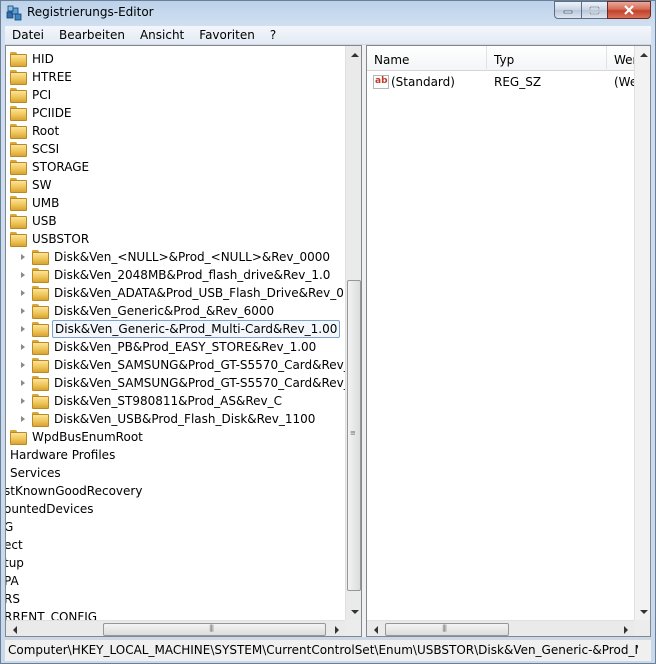 The image size is (656, 664). I want to click on tree-node: Disk&Ven_USB&Prod_Flash_Disk&Rev_1100, so click(168, 419).